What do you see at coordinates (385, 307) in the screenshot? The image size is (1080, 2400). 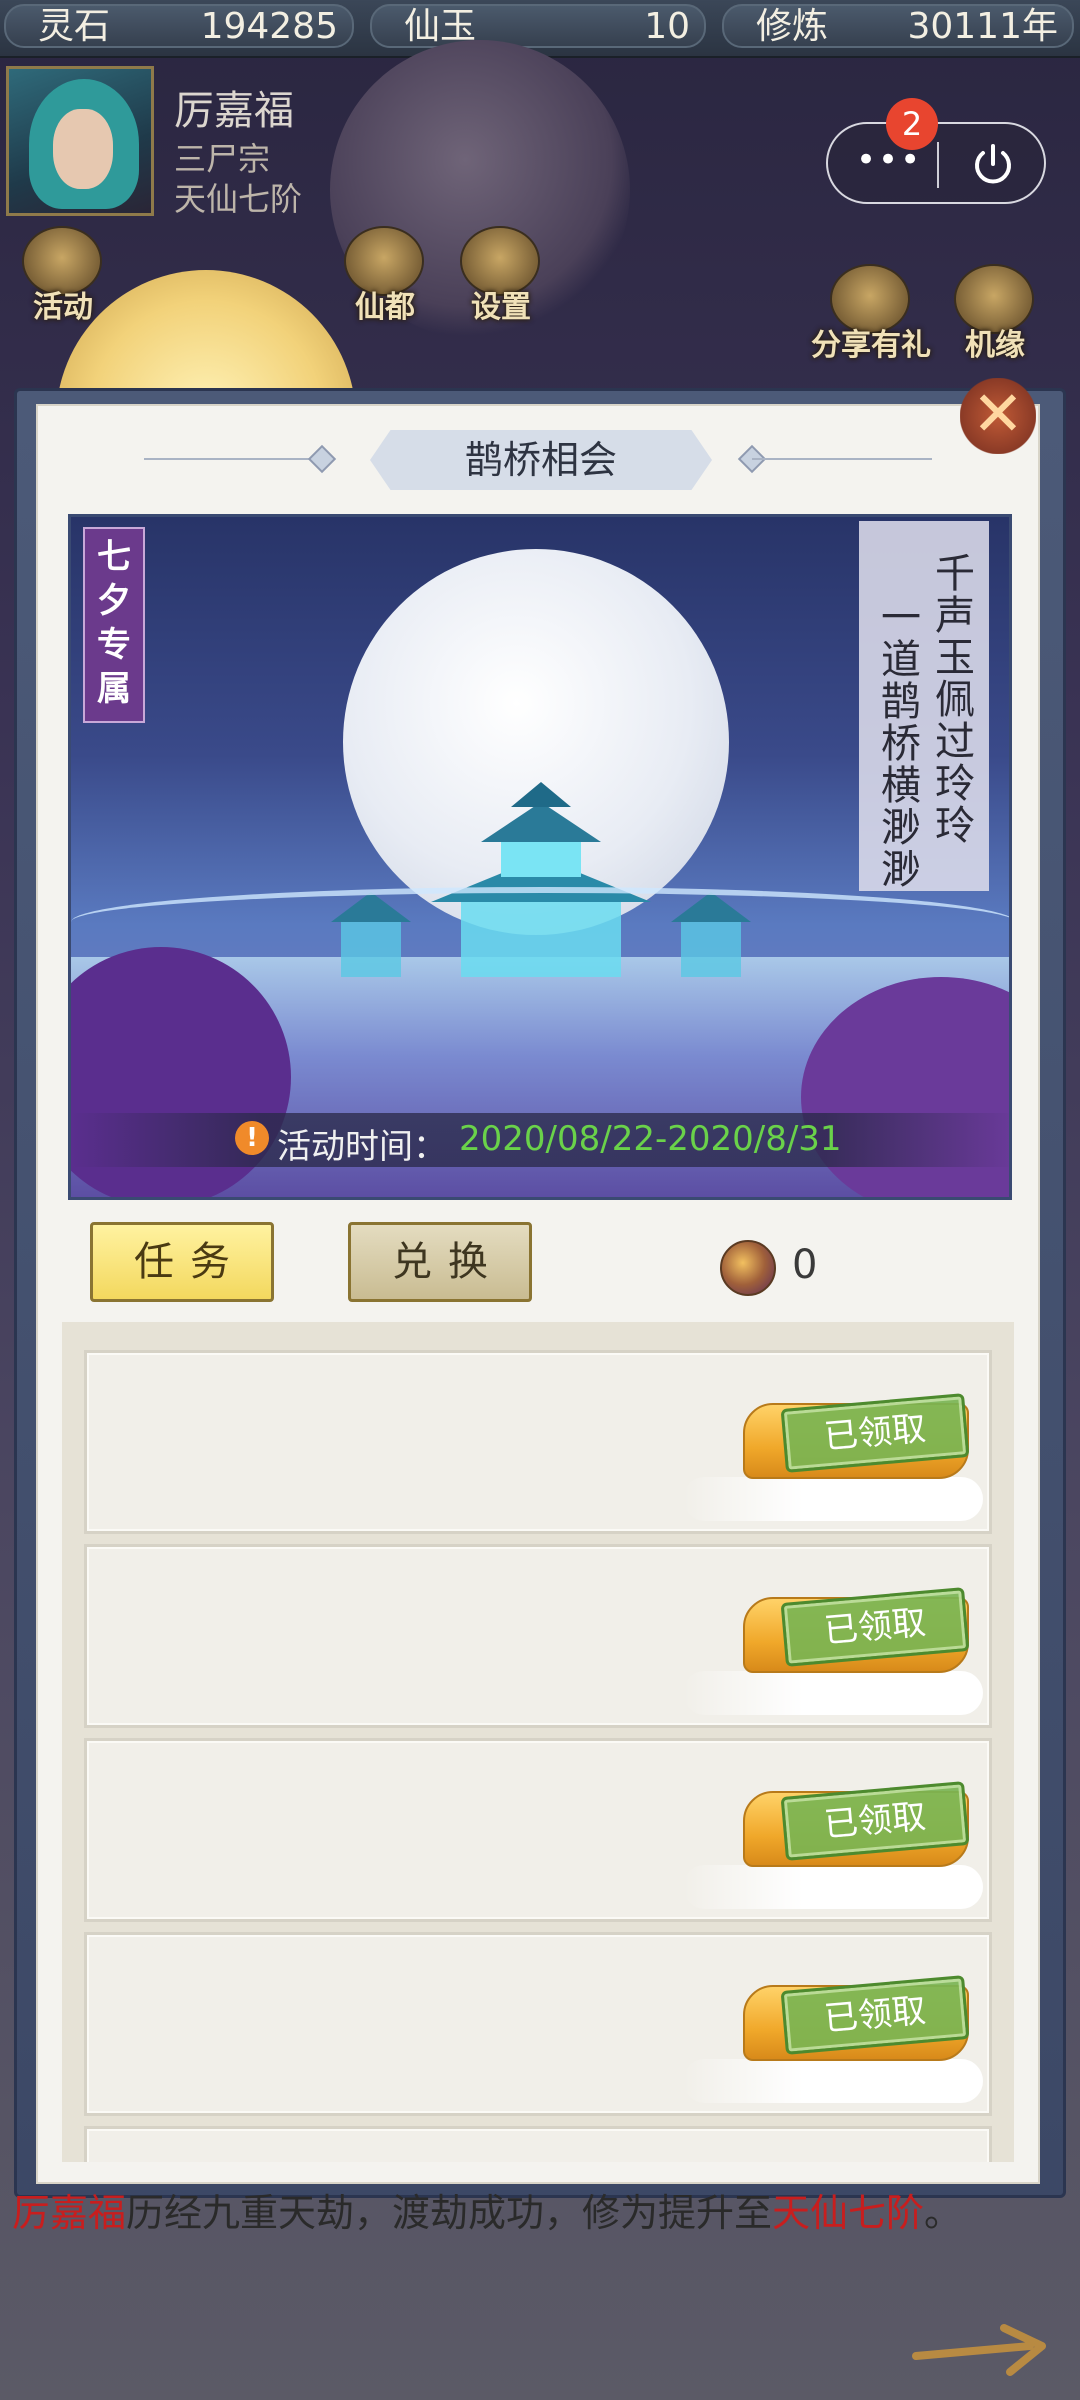 I see `immortal-city-label: 仙都` at bounding box center [385, 307].